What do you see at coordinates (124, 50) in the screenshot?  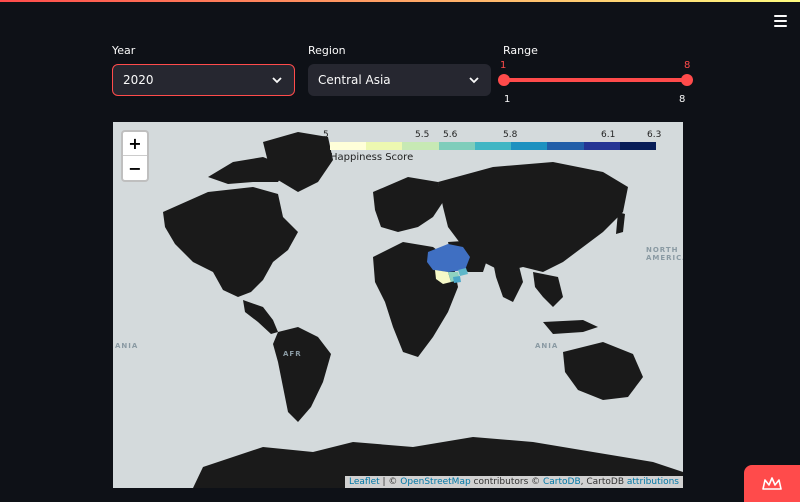 I see `year-label: Year` at bounding box center [124, 50].